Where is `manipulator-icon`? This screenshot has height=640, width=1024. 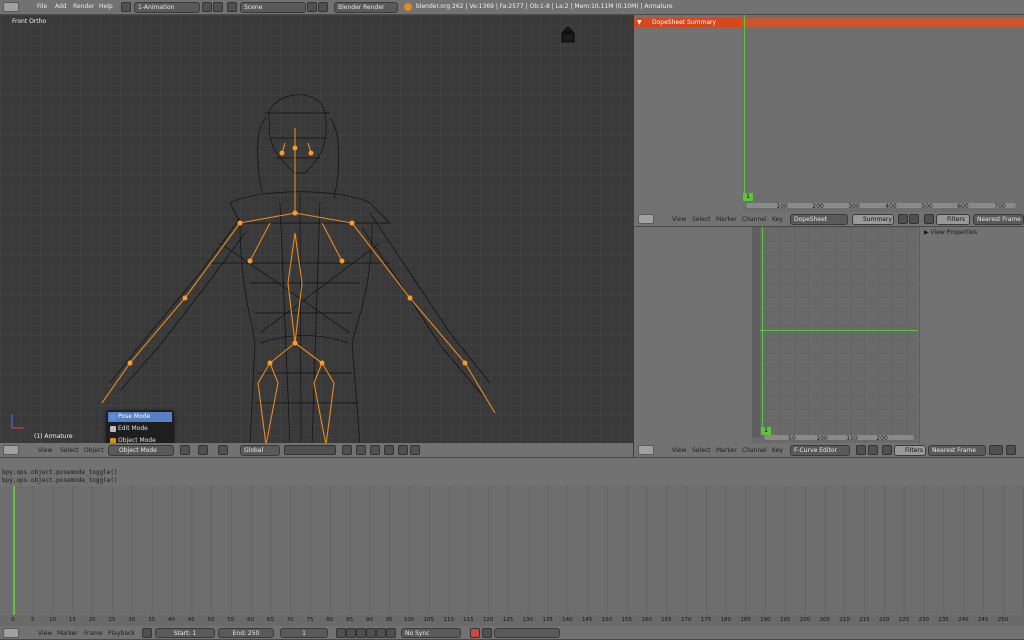 manipulator-icon is located at coordinates (223, 450).